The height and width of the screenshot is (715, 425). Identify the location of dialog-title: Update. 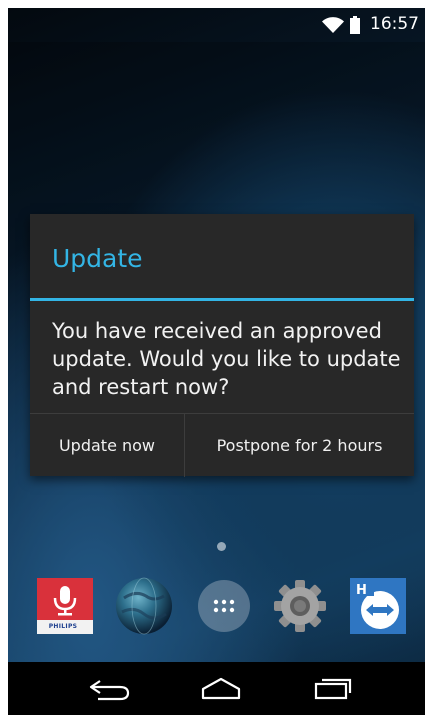
(97, 258).